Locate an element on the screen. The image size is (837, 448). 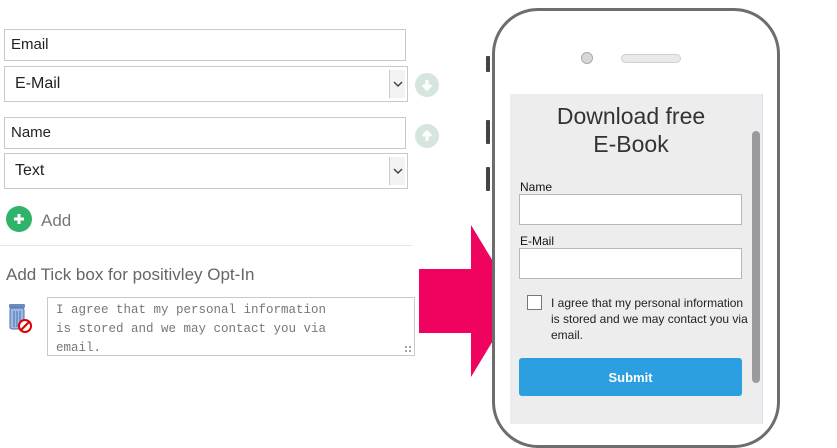
camera-icon is located at coordinates (587, 58).